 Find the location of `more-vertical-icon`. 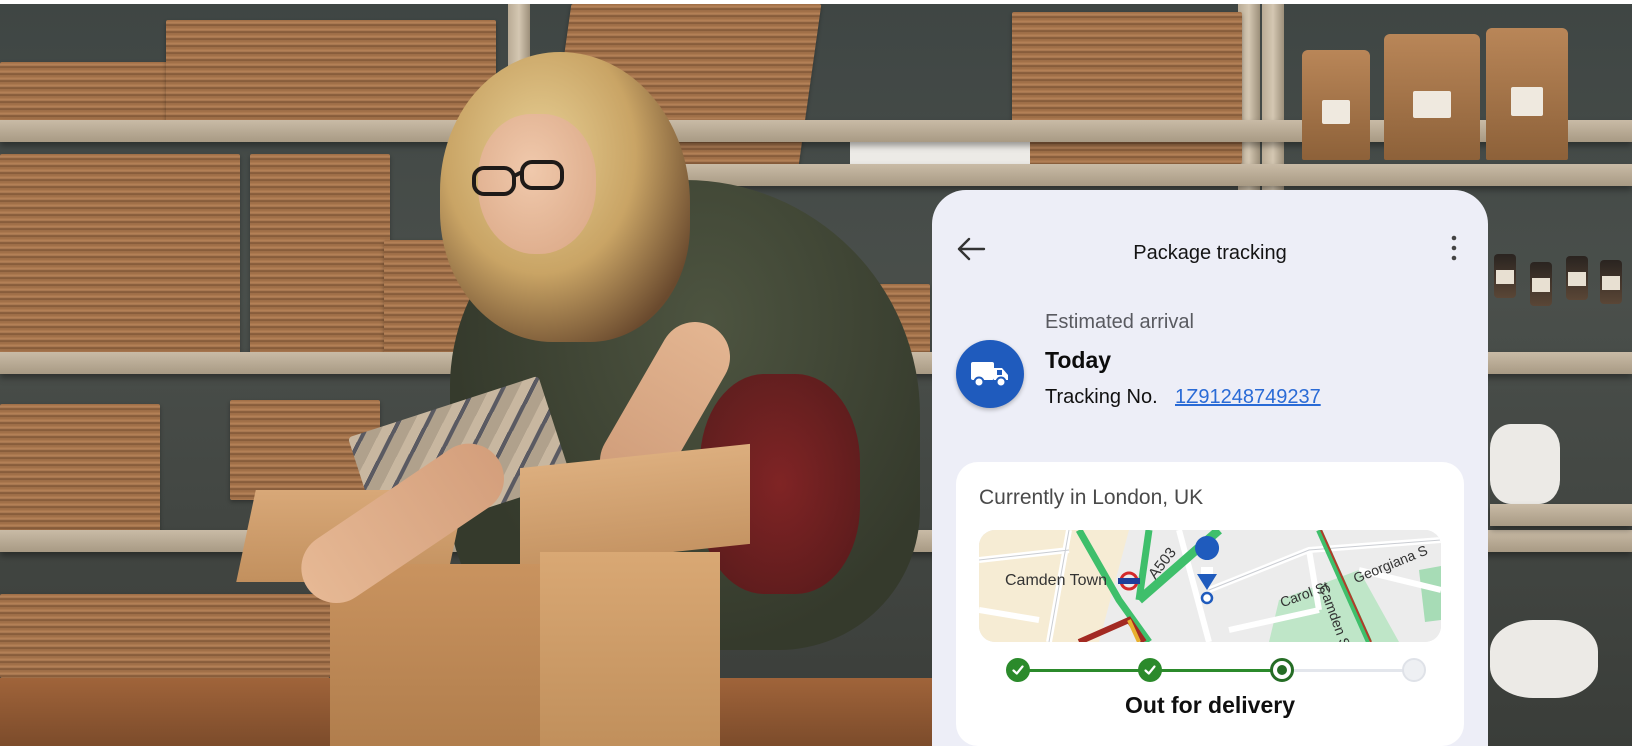

more-vertical-icon is located at coordinates (1454, 248).